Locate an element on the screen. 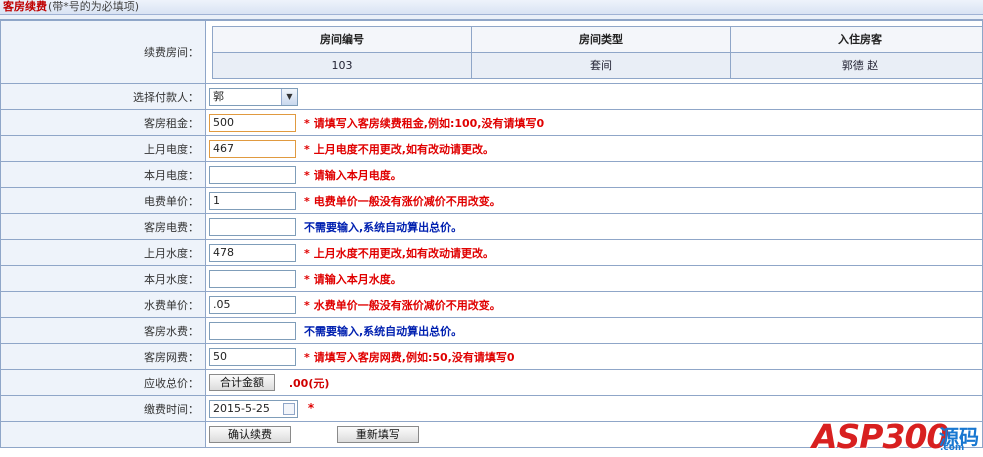 The image size is (983, 457). field-hint-text: 请输入本月水度。 is located at coordinates (357, 279).